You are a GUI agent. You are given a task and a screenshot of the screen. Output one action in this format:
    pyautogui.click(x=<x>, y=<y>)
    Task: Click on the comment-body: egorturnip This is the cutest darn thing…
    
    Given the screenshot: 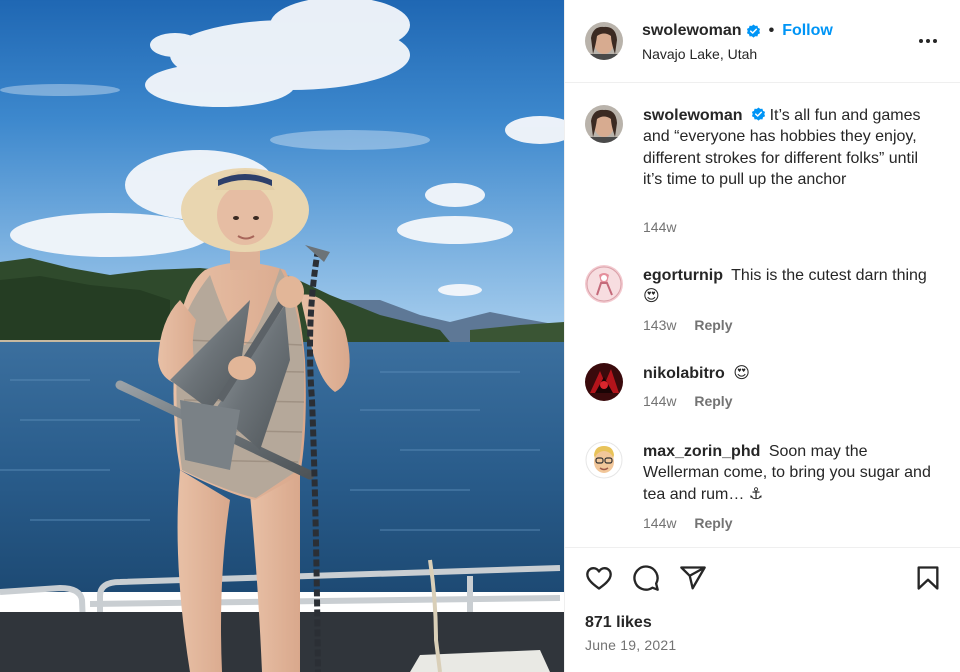 What is the action you would take?
    pyautogui.click(x=792, y=286)
    